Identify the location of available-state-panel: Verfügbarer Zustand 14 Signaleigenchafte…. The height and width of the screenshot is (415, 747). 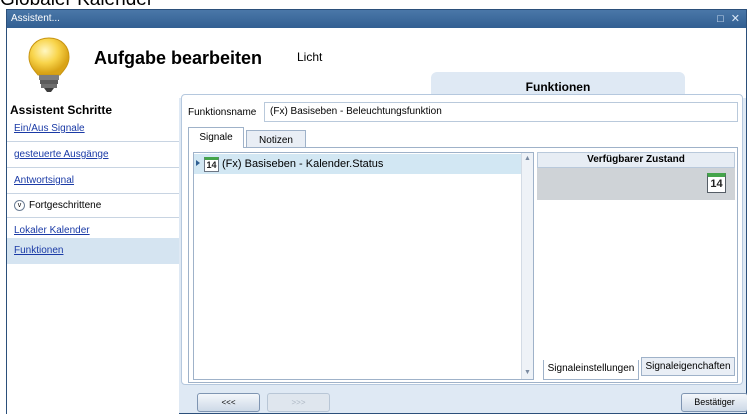
(636, 266).